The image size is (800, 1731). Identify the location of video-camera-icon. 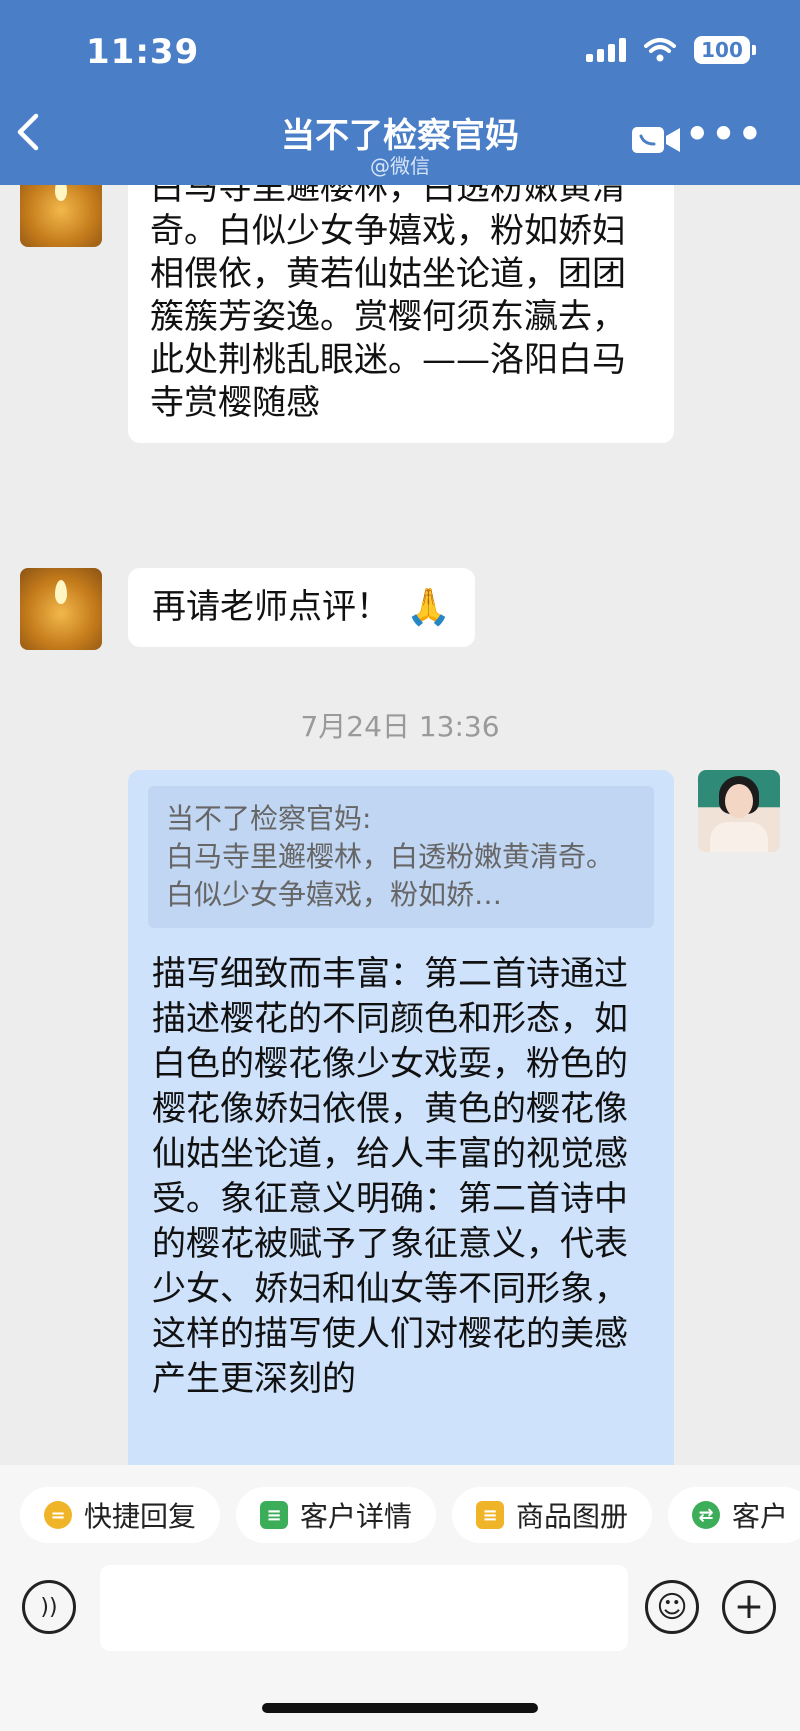
(656, 140).